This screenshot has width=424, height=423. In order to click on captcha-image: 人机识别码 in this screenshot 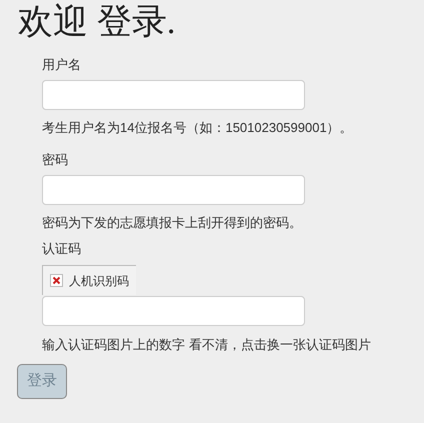, I will do `click(89, 280)`.